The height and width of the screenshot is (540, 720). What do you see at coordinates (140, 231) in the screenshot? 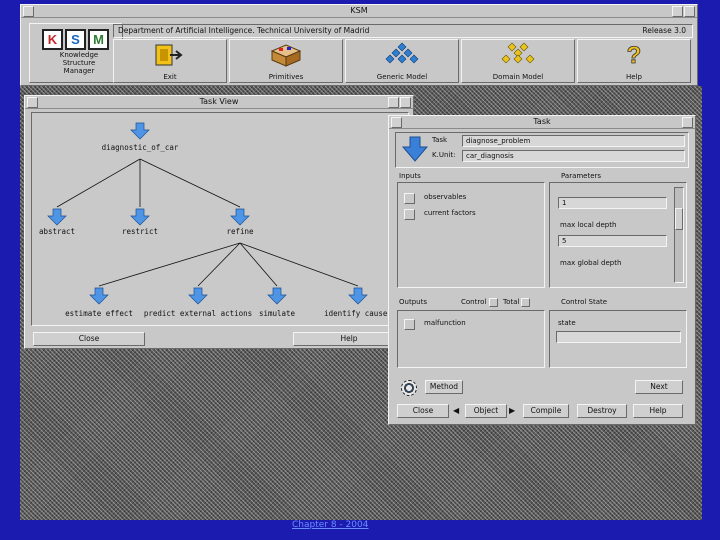
I see `task-node-restrict: restrict` at bounding box center [140, 231].